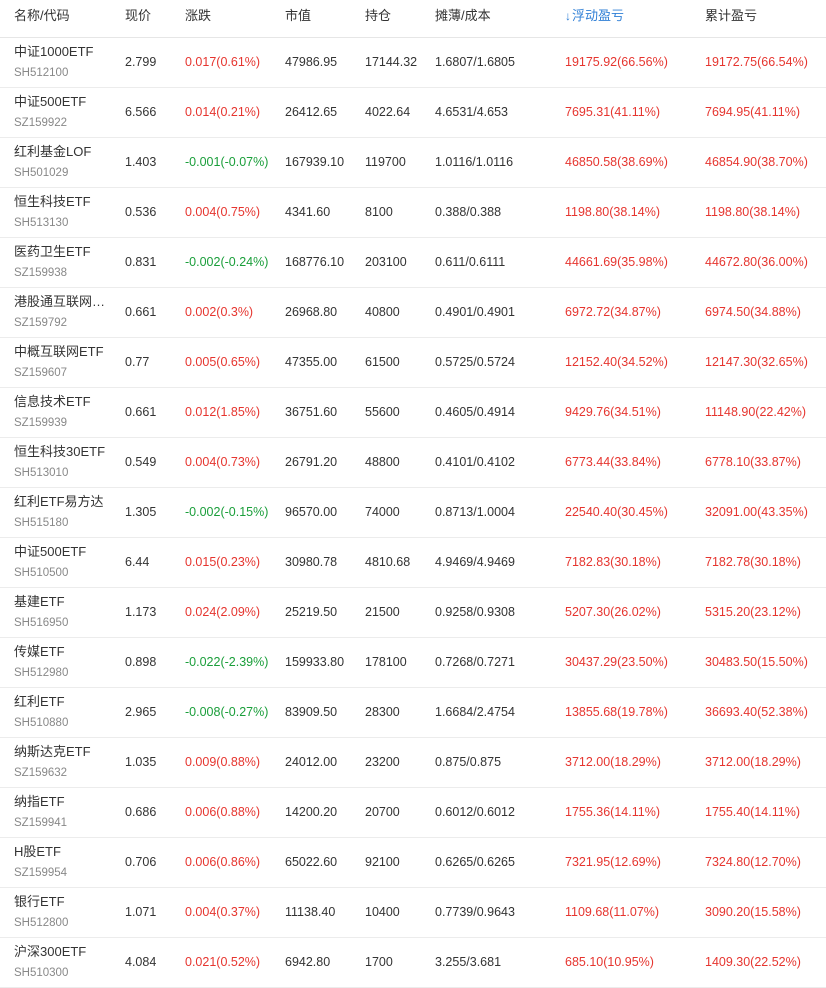 The width and height of the screenshot is (826, 988). I want to click on header-position: 持仓, so click(378, 18).